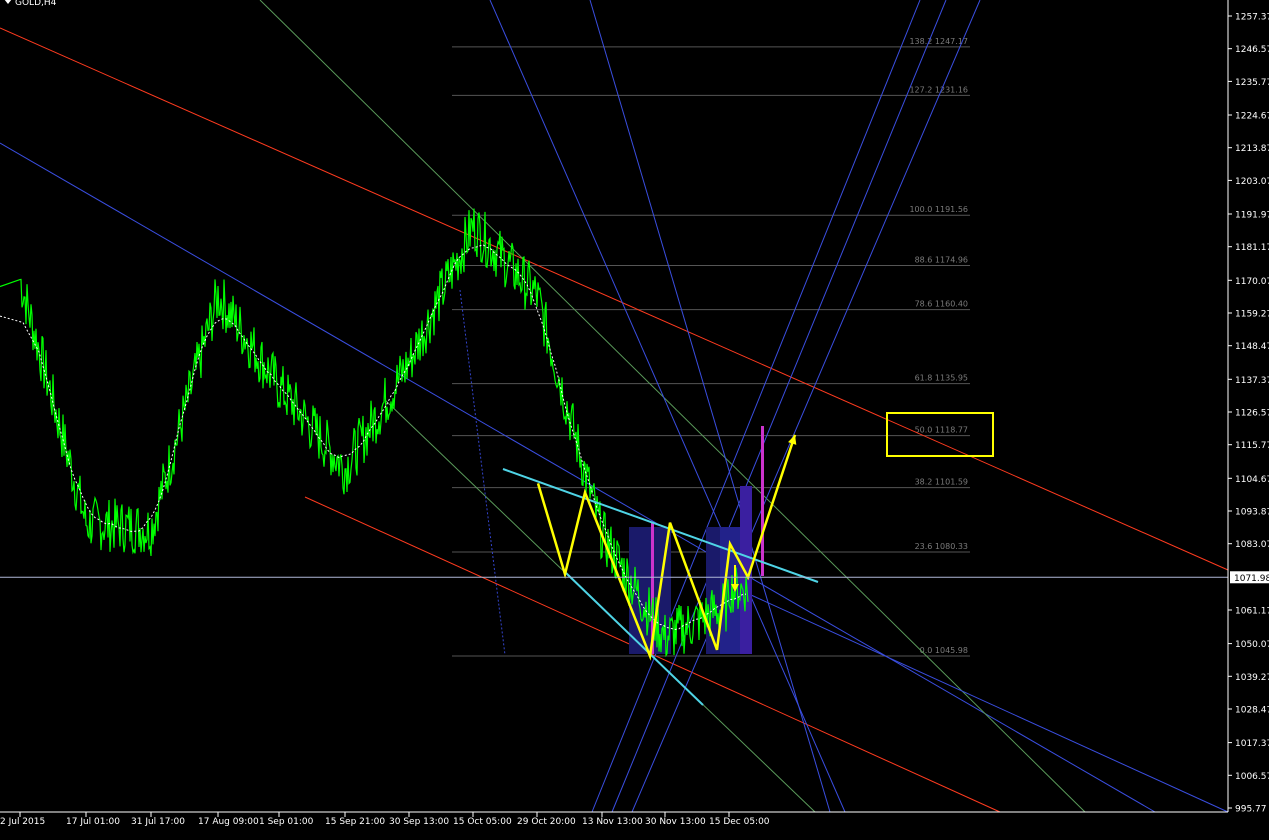 Image resolution: width=1269 pixels, height=840 pixels. What do you see at coordinates (482, 822) in the screenshot?
I see `x-tick-label: 15 Oct 05:00` at bounding box center [482, 822].